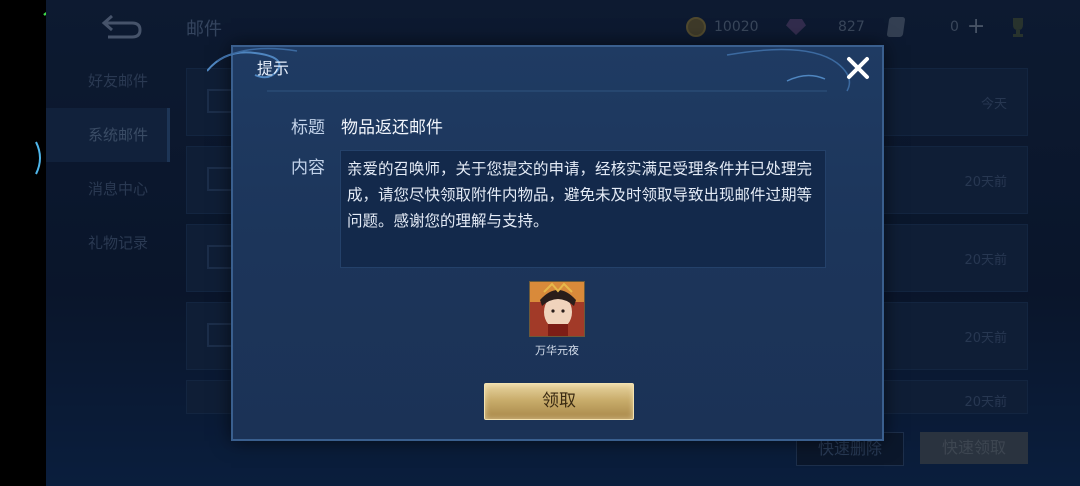 The image size is (1080, 486). I want to click on claim-button: 领取, so click(559, 401).